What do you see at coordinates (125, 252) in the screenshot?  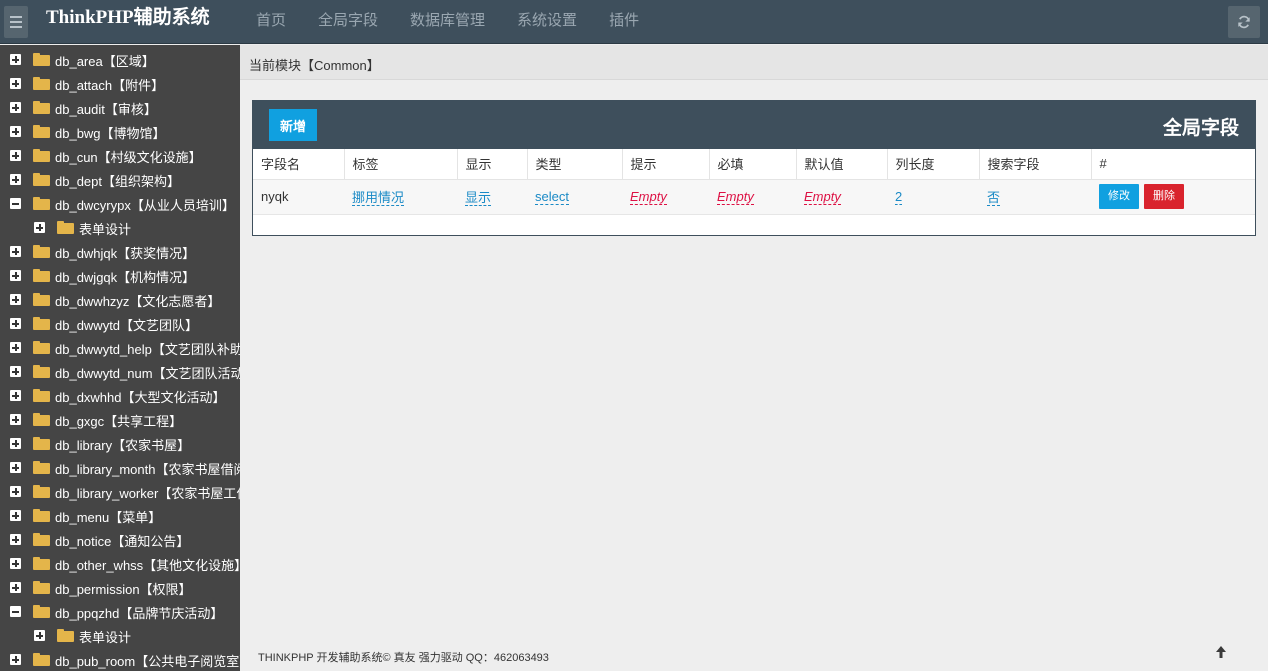 I see `sidebar-item-label: db_dwhjqk【获奖情况】` at bounding box center [125, 252].